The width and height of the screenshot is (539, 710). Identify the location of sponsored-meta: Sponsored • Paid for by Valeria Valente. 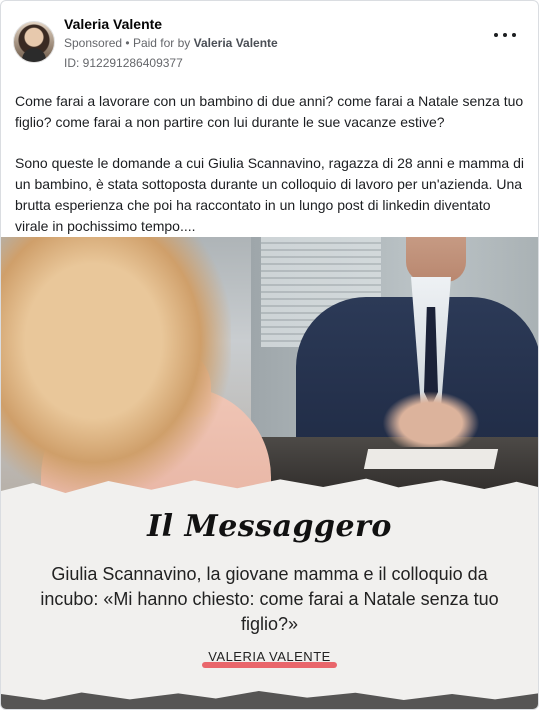
(171, 43).